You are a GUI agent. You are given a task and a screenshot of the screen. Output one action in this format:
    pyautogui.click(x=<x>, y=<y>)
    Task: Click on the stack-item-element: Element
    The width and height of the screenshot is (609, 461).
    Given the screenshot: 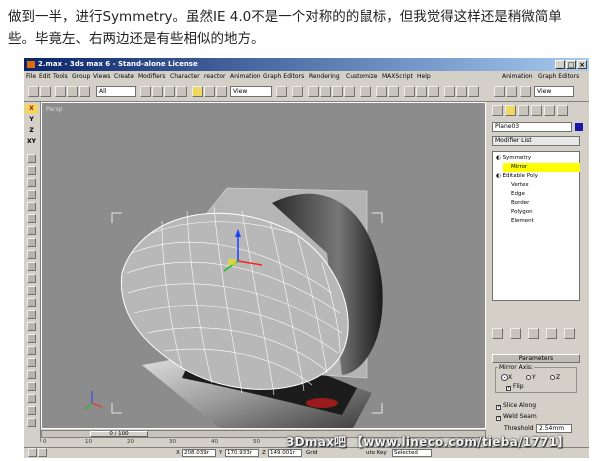 What is the action you would take?
    pyautogui.click(x=522, y=221)
    